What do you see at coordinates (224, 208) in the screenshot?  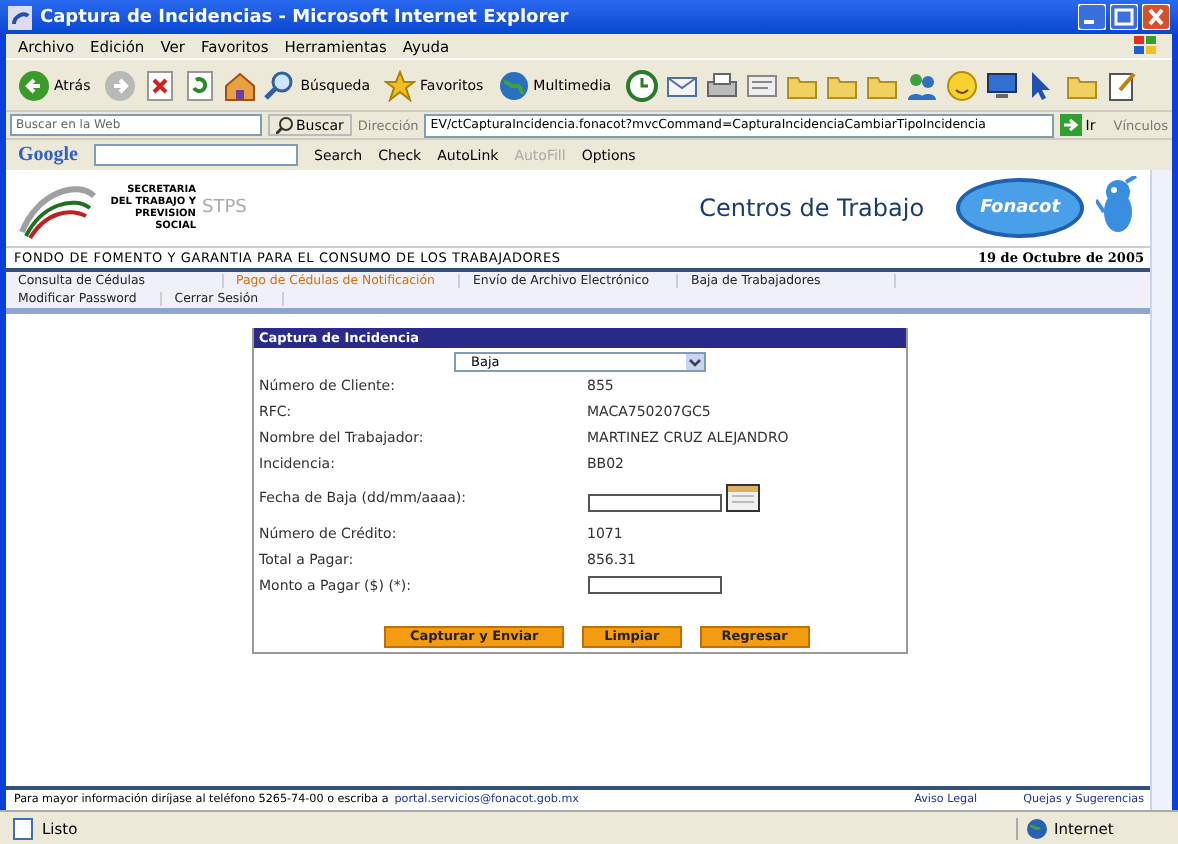 I see `stps-logo-text: STPS` at bounding box center [224, 208].